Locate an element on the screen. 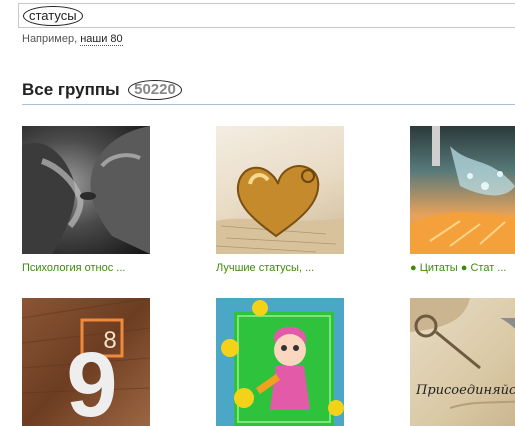  group-card is located at coordinates (280, 362).